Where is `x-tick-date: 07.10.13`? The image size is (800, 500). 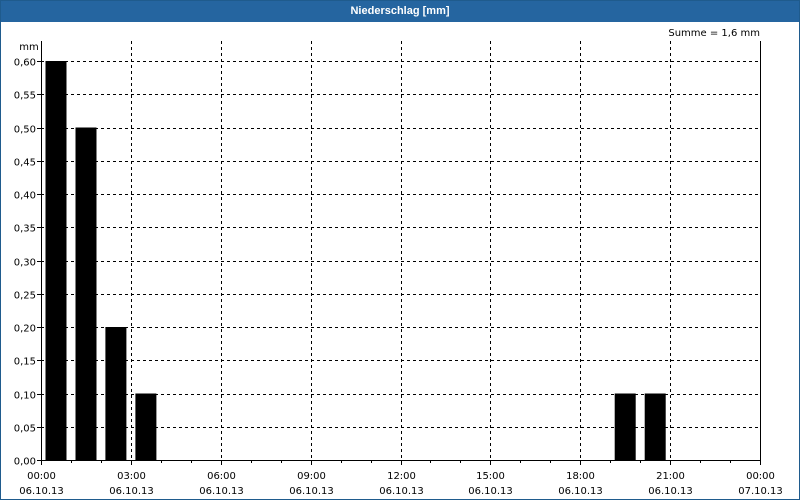
x-tick-date: 07.10.13 is located at coordinates (760, 491).